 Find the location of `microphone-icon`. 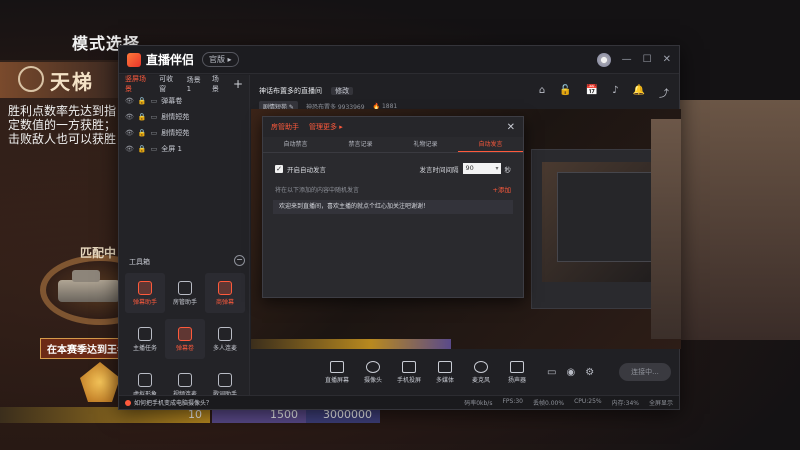

microphone-icon is located at coordinates (481, 366).